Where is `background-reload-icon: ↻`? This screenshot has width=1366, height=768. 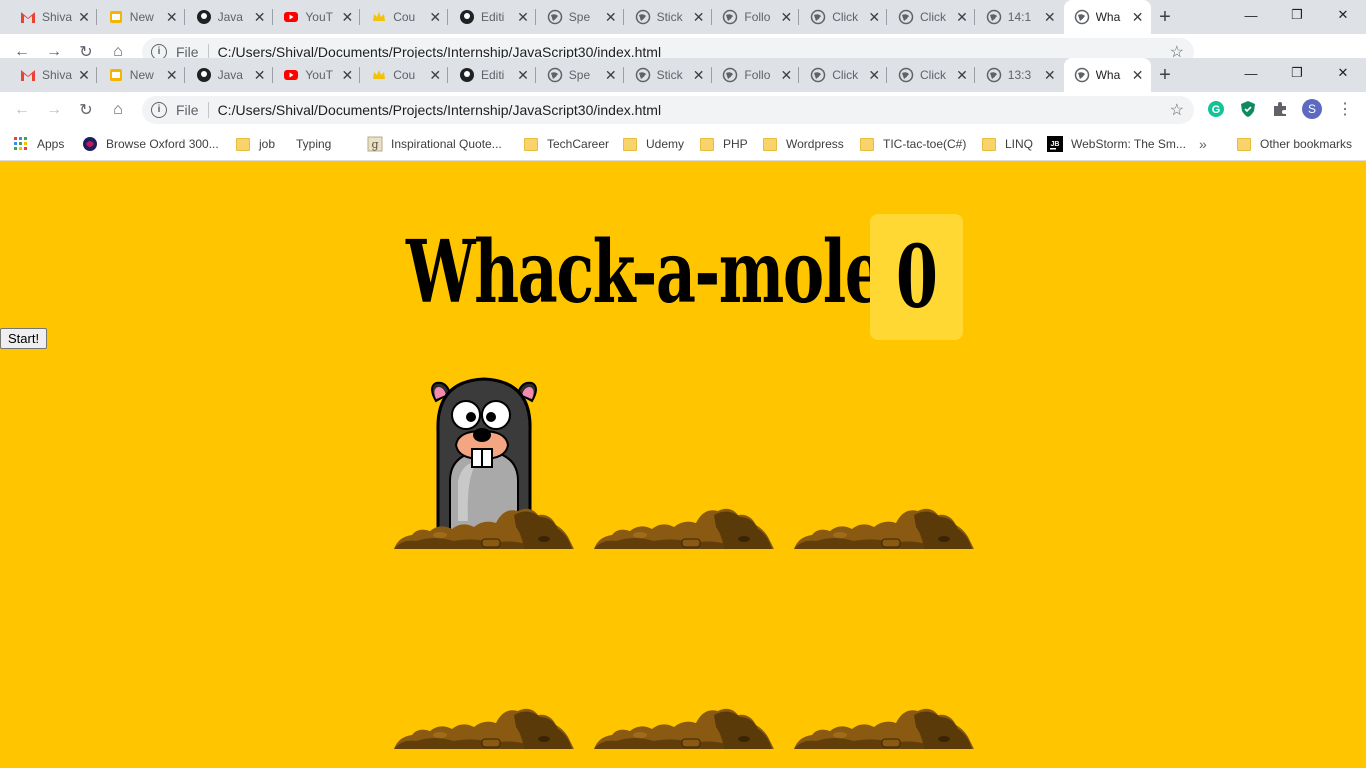 background-reload-icon: ↻ is located at coordinates (86, 49).